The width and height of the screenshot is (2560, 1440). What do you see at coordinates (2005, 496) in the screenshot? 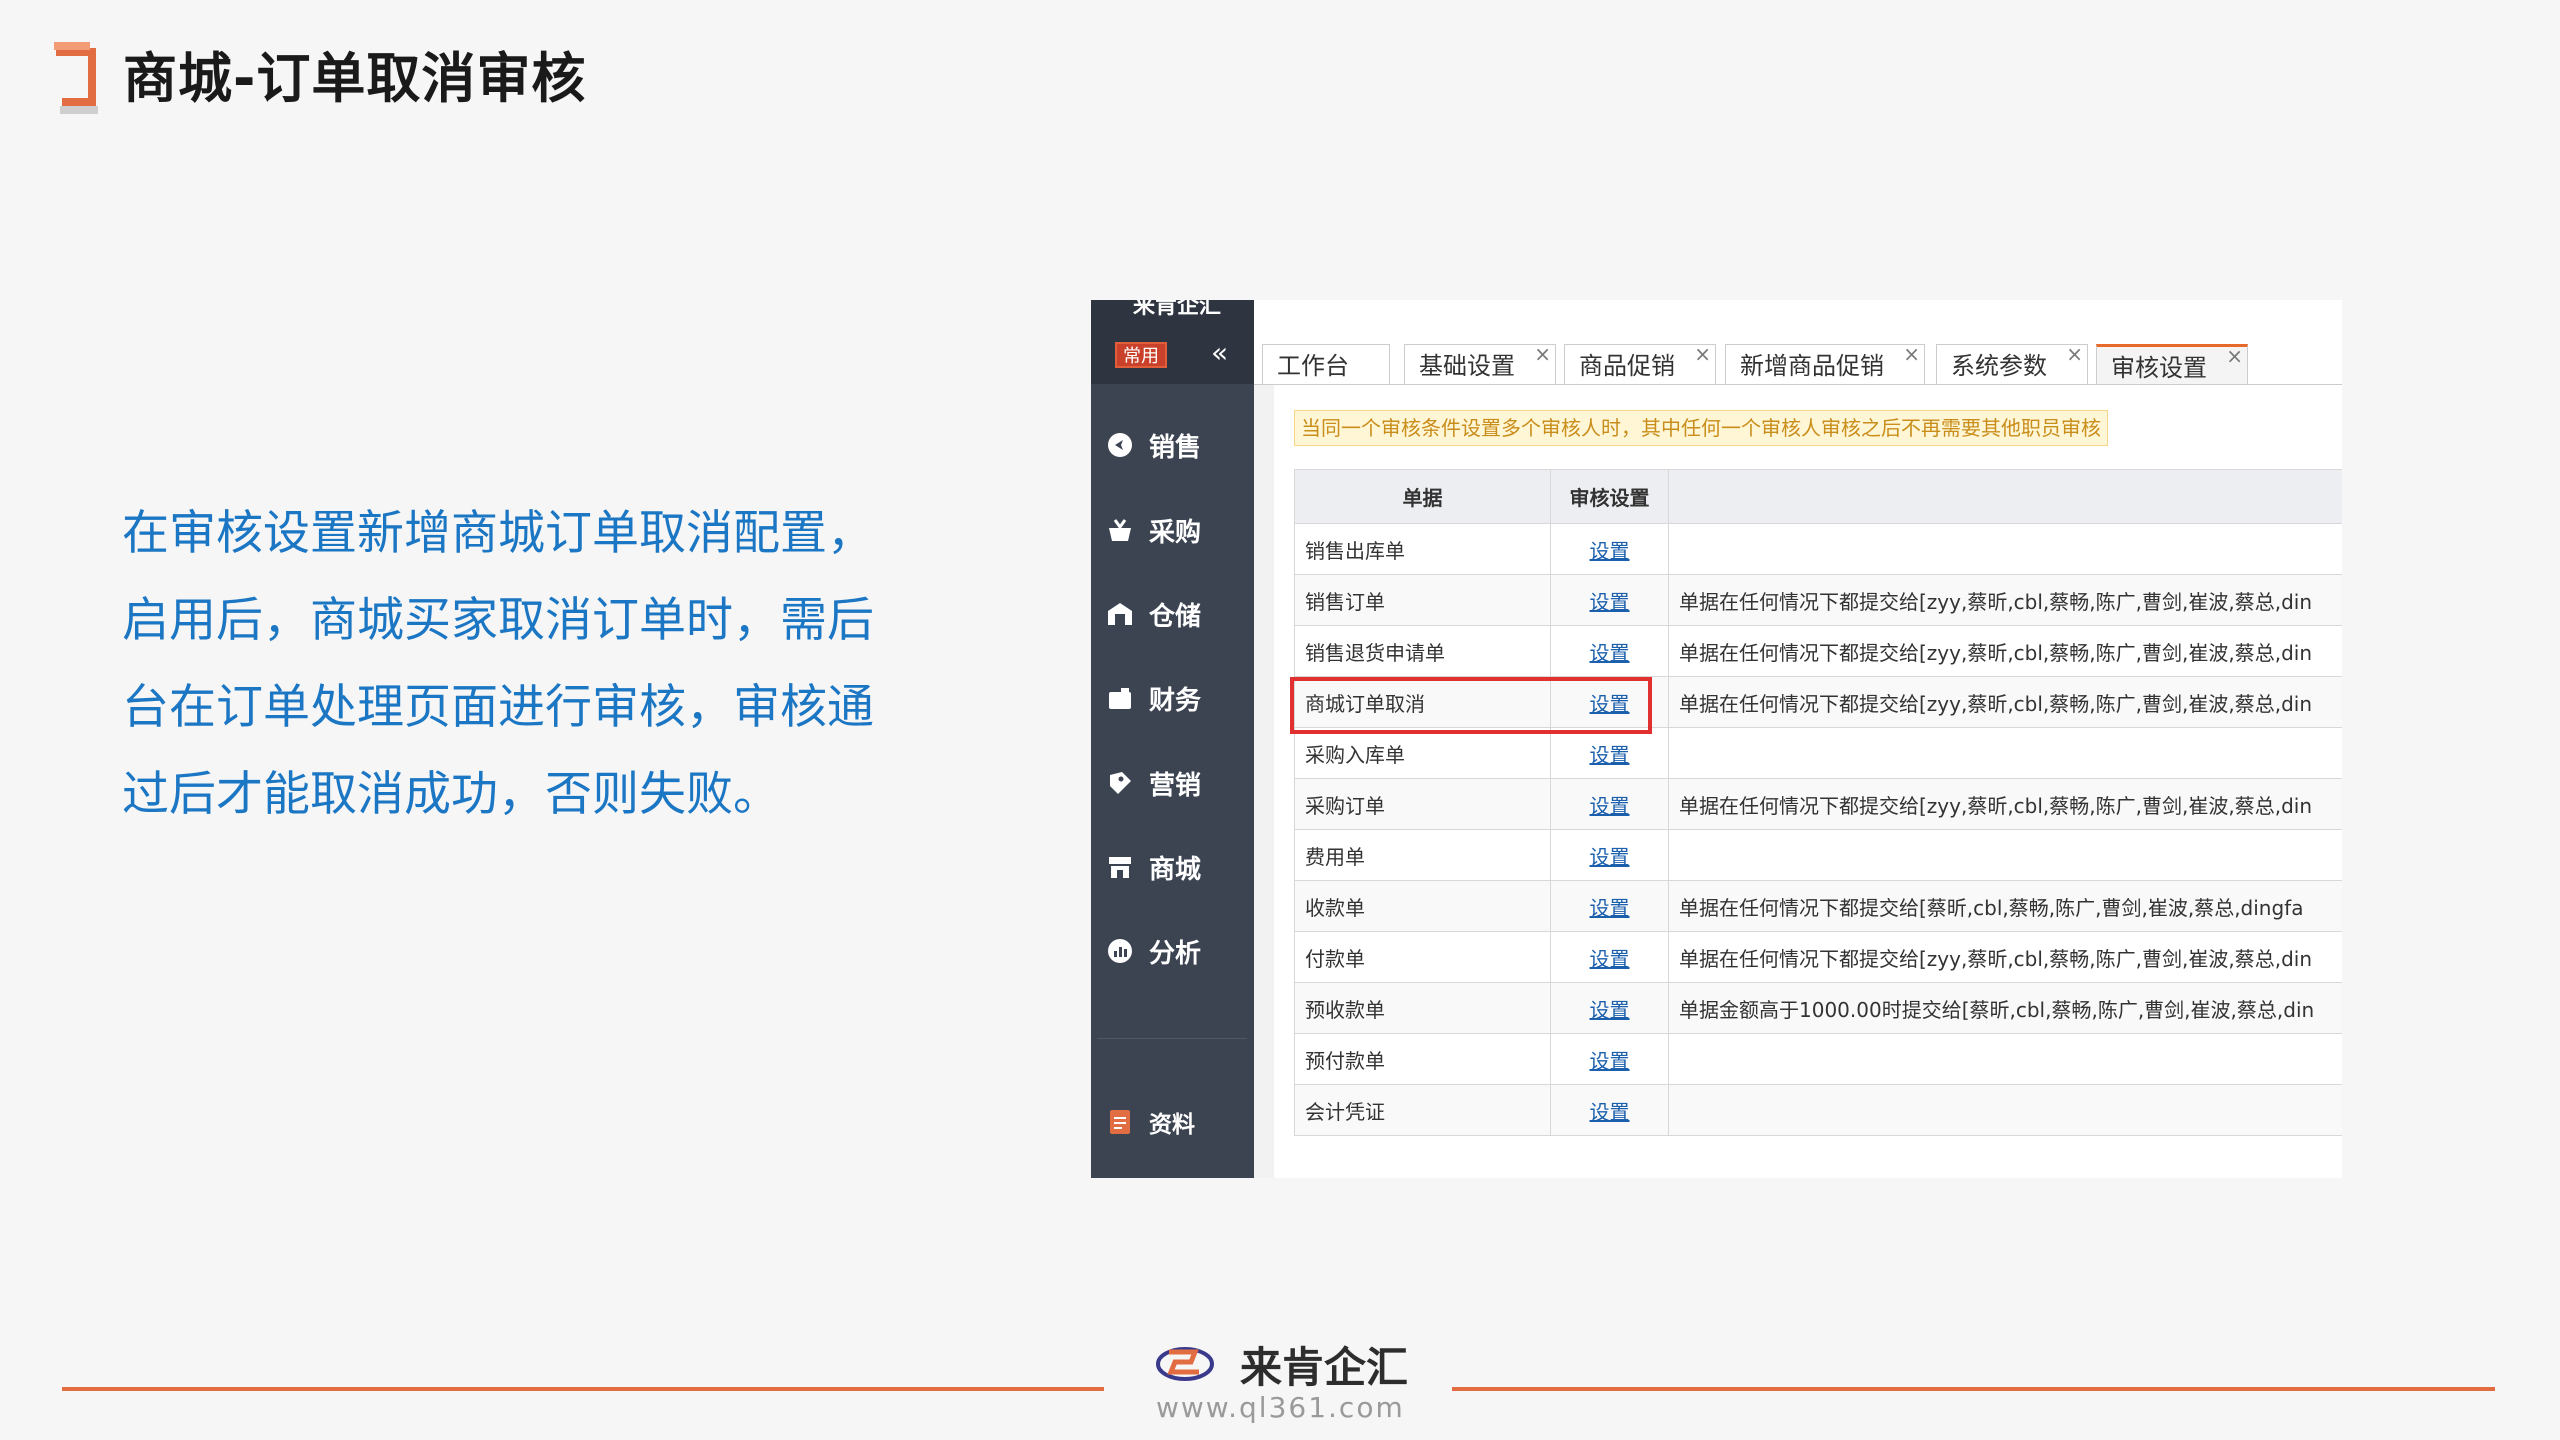
I see `column-header-rule` at bounding box center [2005, 496].